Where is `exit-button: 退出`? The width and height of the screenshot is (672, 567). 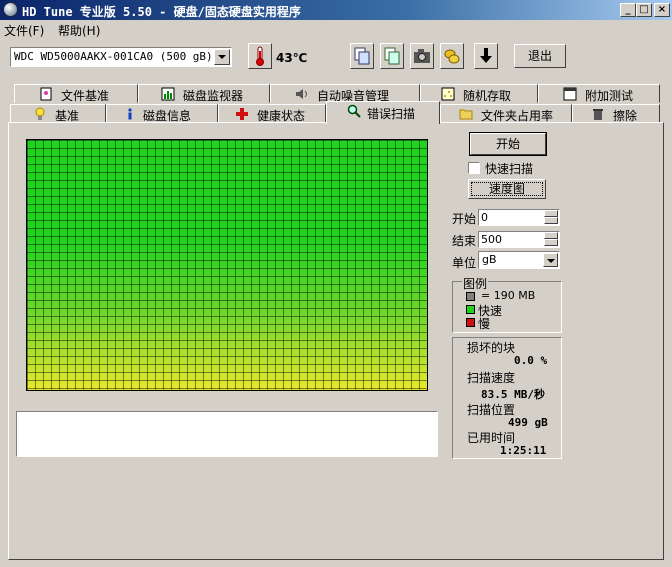 exit-button: 退出 is located at coordinates (540, 56).